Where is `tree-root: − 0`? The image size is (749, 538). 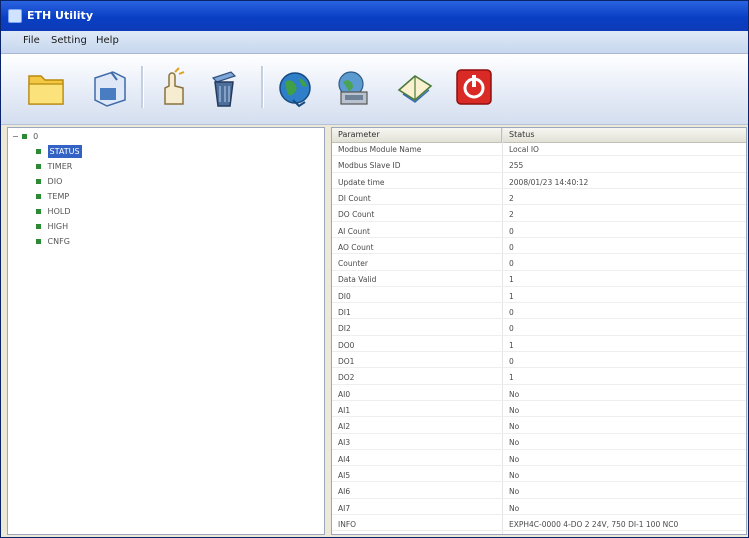 tree-root: − 0 is located at coordinates (25, 136).